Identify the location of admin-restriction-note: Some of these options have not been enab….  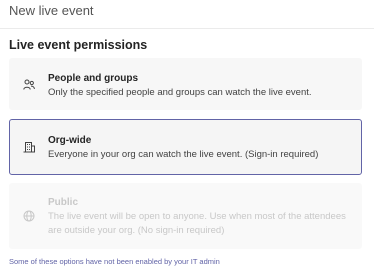
(114, 261).